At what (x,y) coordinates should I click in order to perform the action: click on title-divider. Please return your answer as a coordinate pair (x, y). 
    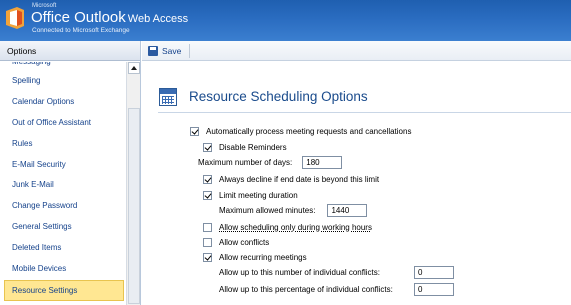
    Looking at the image, I should click on (364, 112).